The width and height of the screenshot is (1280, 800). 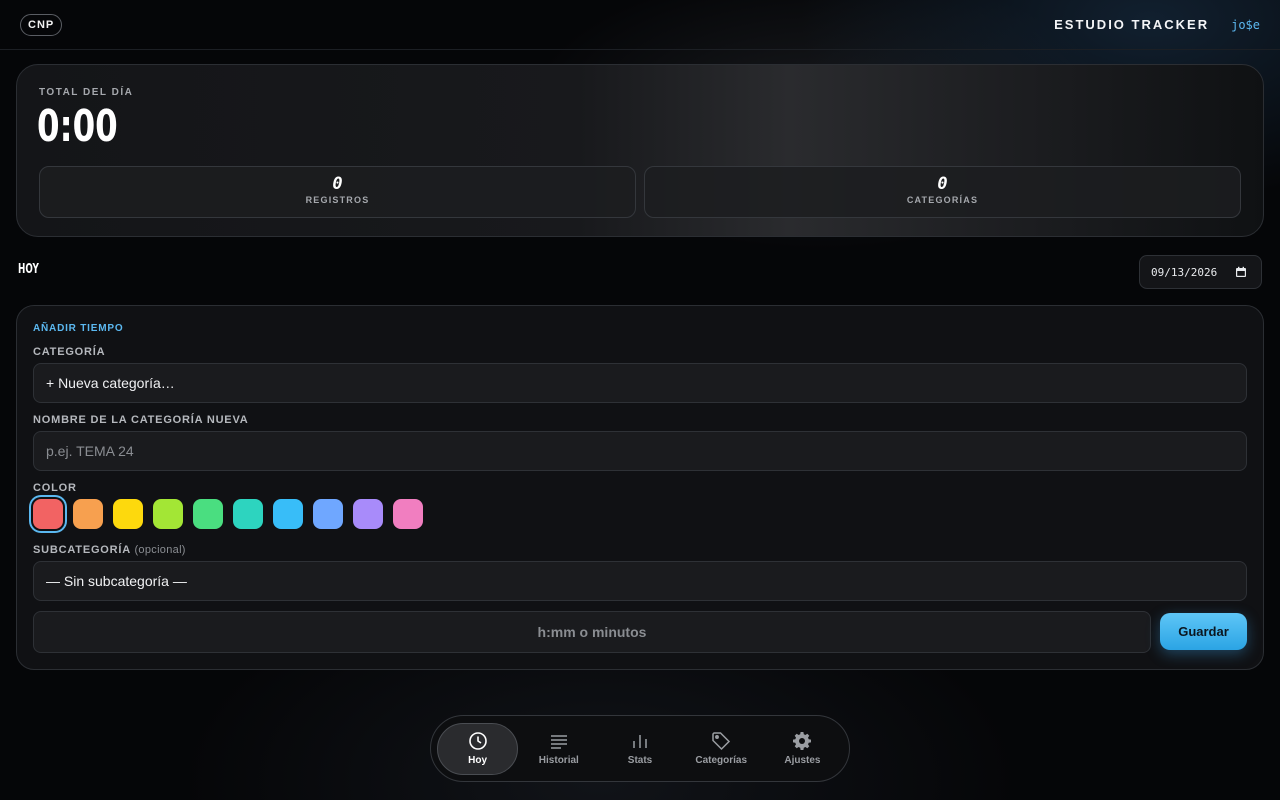 What do you see at coordinates (640, 760) in the screenshot?
I see `nav-label: Stats` at bounding box center [640, 760].